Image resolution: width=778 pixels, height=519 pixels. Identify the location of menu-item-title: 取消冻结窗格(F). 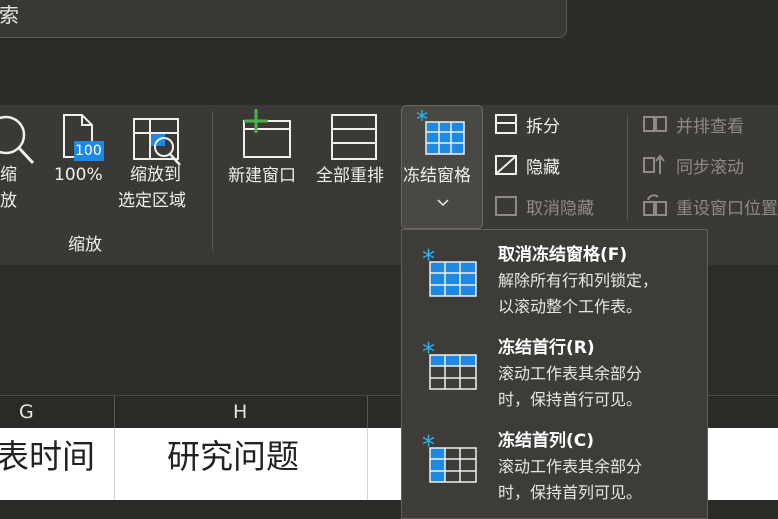
(563, 255).